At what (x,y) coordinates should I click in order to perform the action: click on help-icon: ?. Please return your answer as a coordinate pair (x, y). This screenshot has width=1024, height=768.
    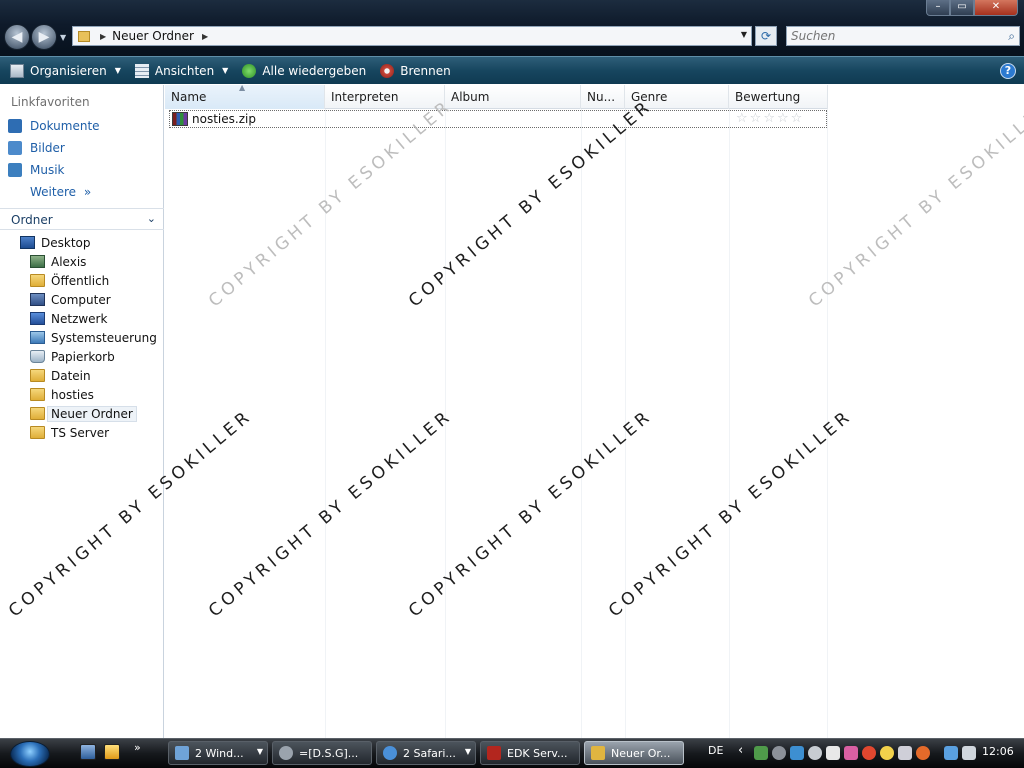
    Looking at the image, I should click on (1008, 71).